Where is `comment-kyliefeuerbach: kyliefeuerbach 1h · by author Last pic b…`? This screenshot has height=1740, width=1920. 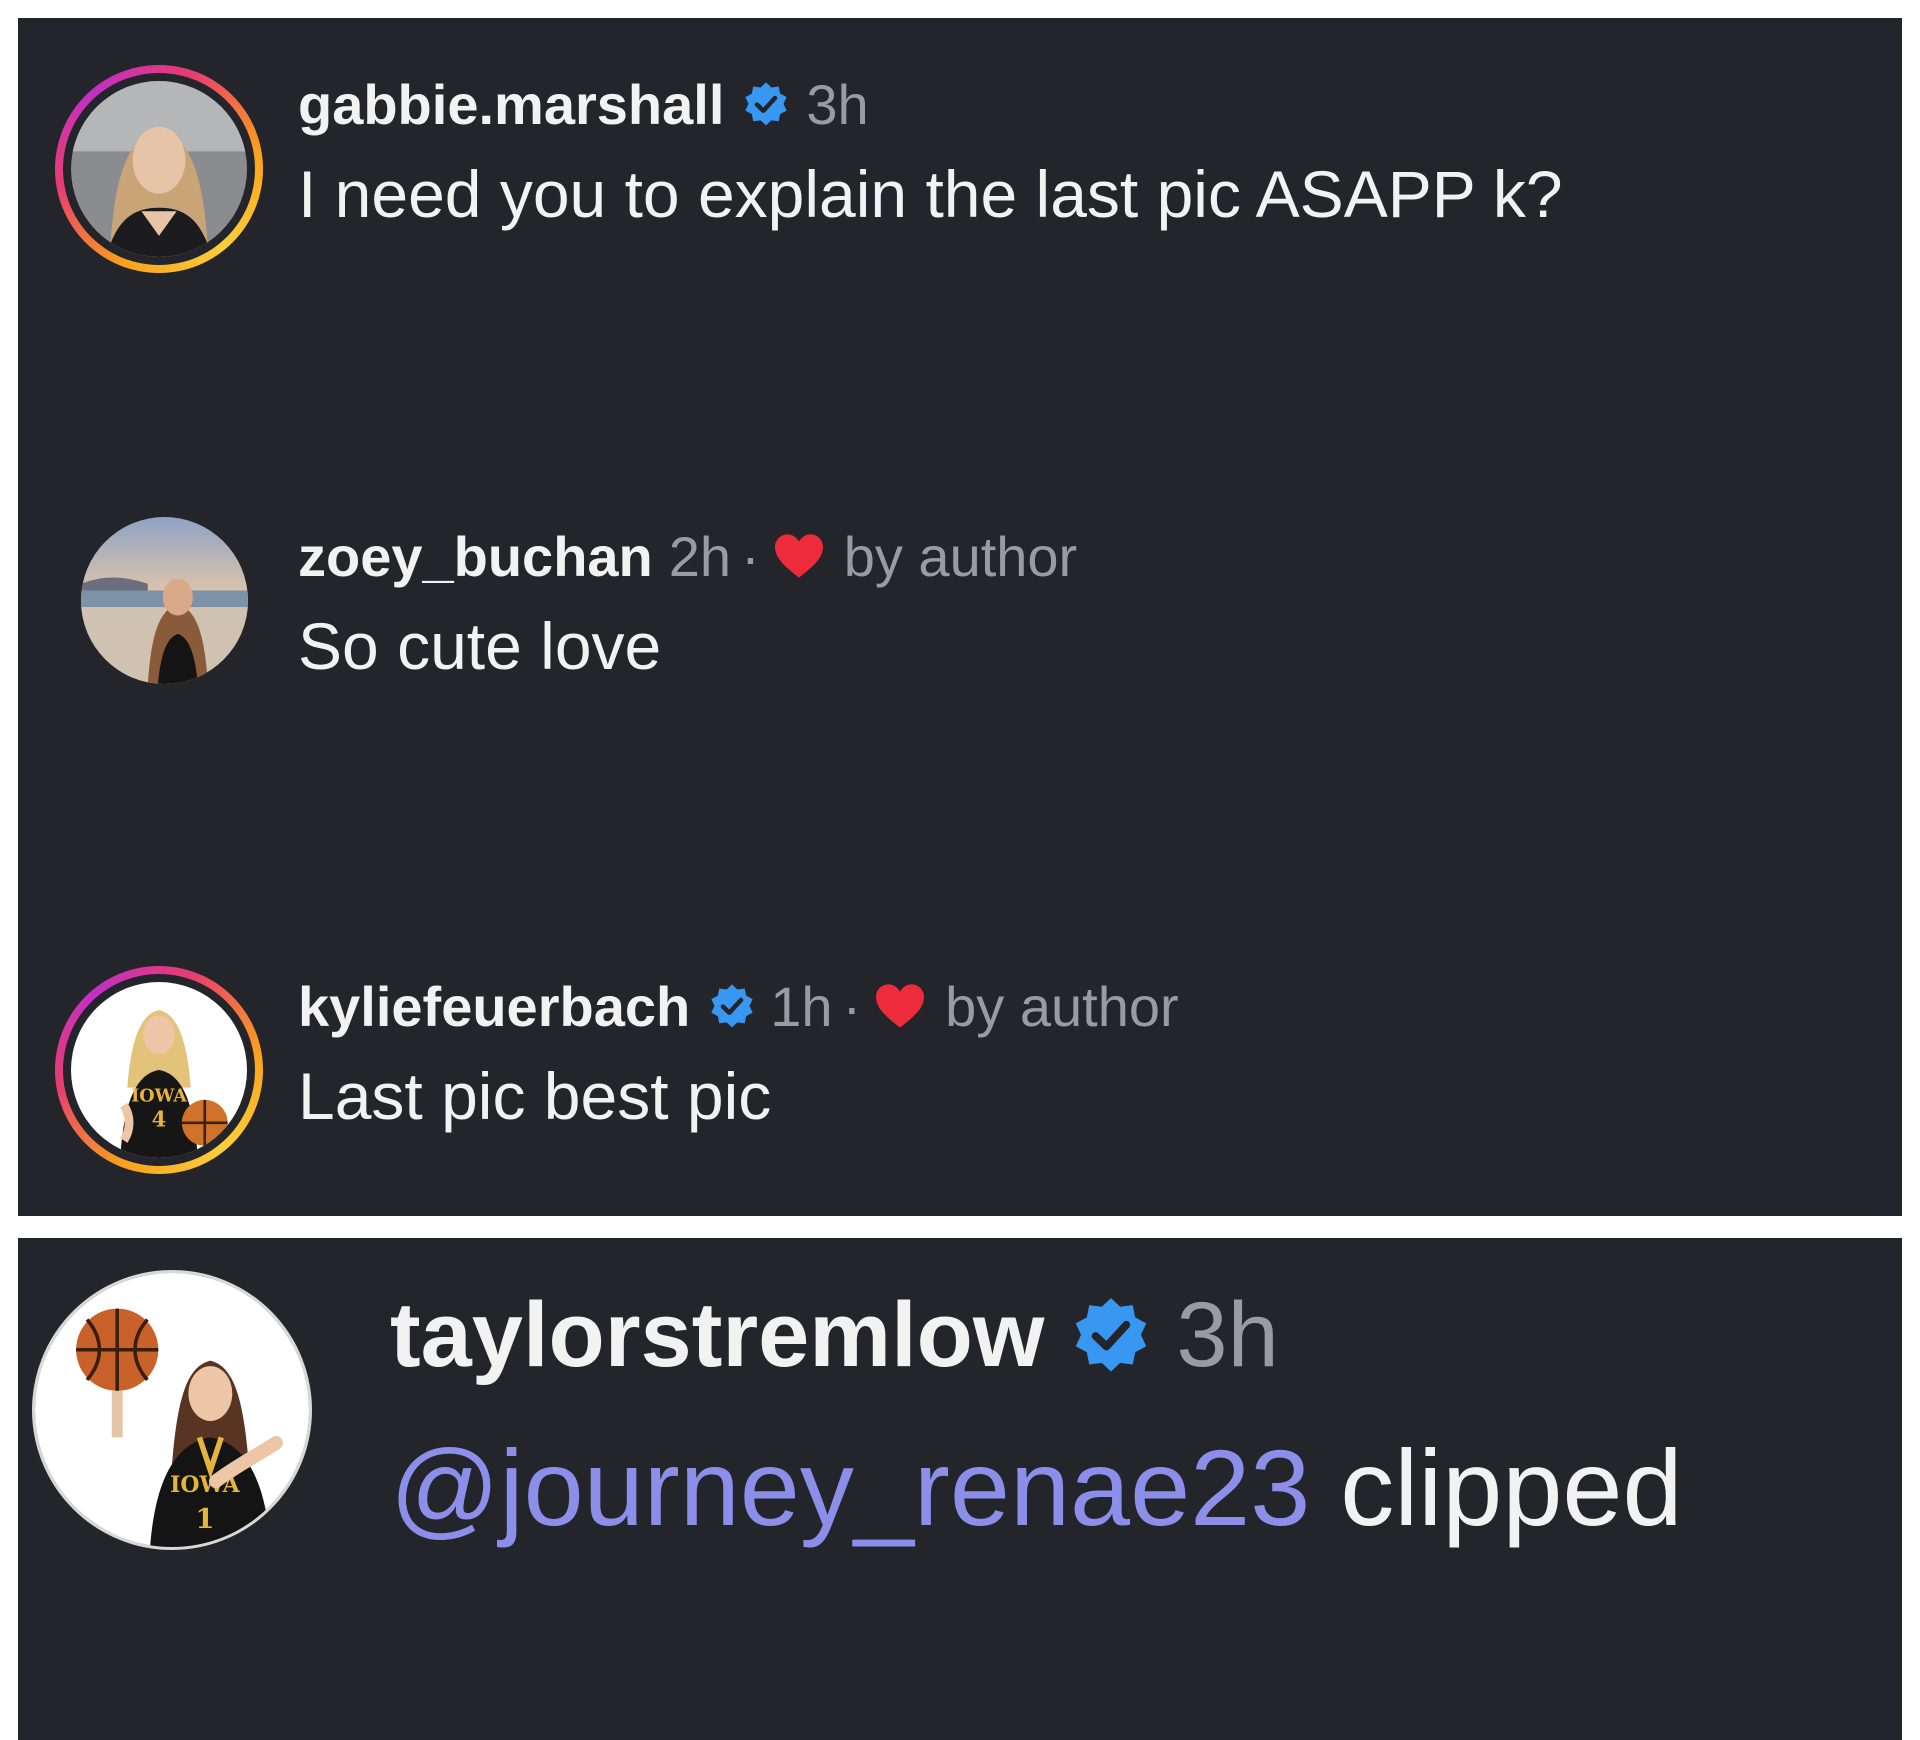 comment-kyliefeuerbach: kyliefeuerbach 1h · by author Last pic b… is located at coordinates (738, 1050).